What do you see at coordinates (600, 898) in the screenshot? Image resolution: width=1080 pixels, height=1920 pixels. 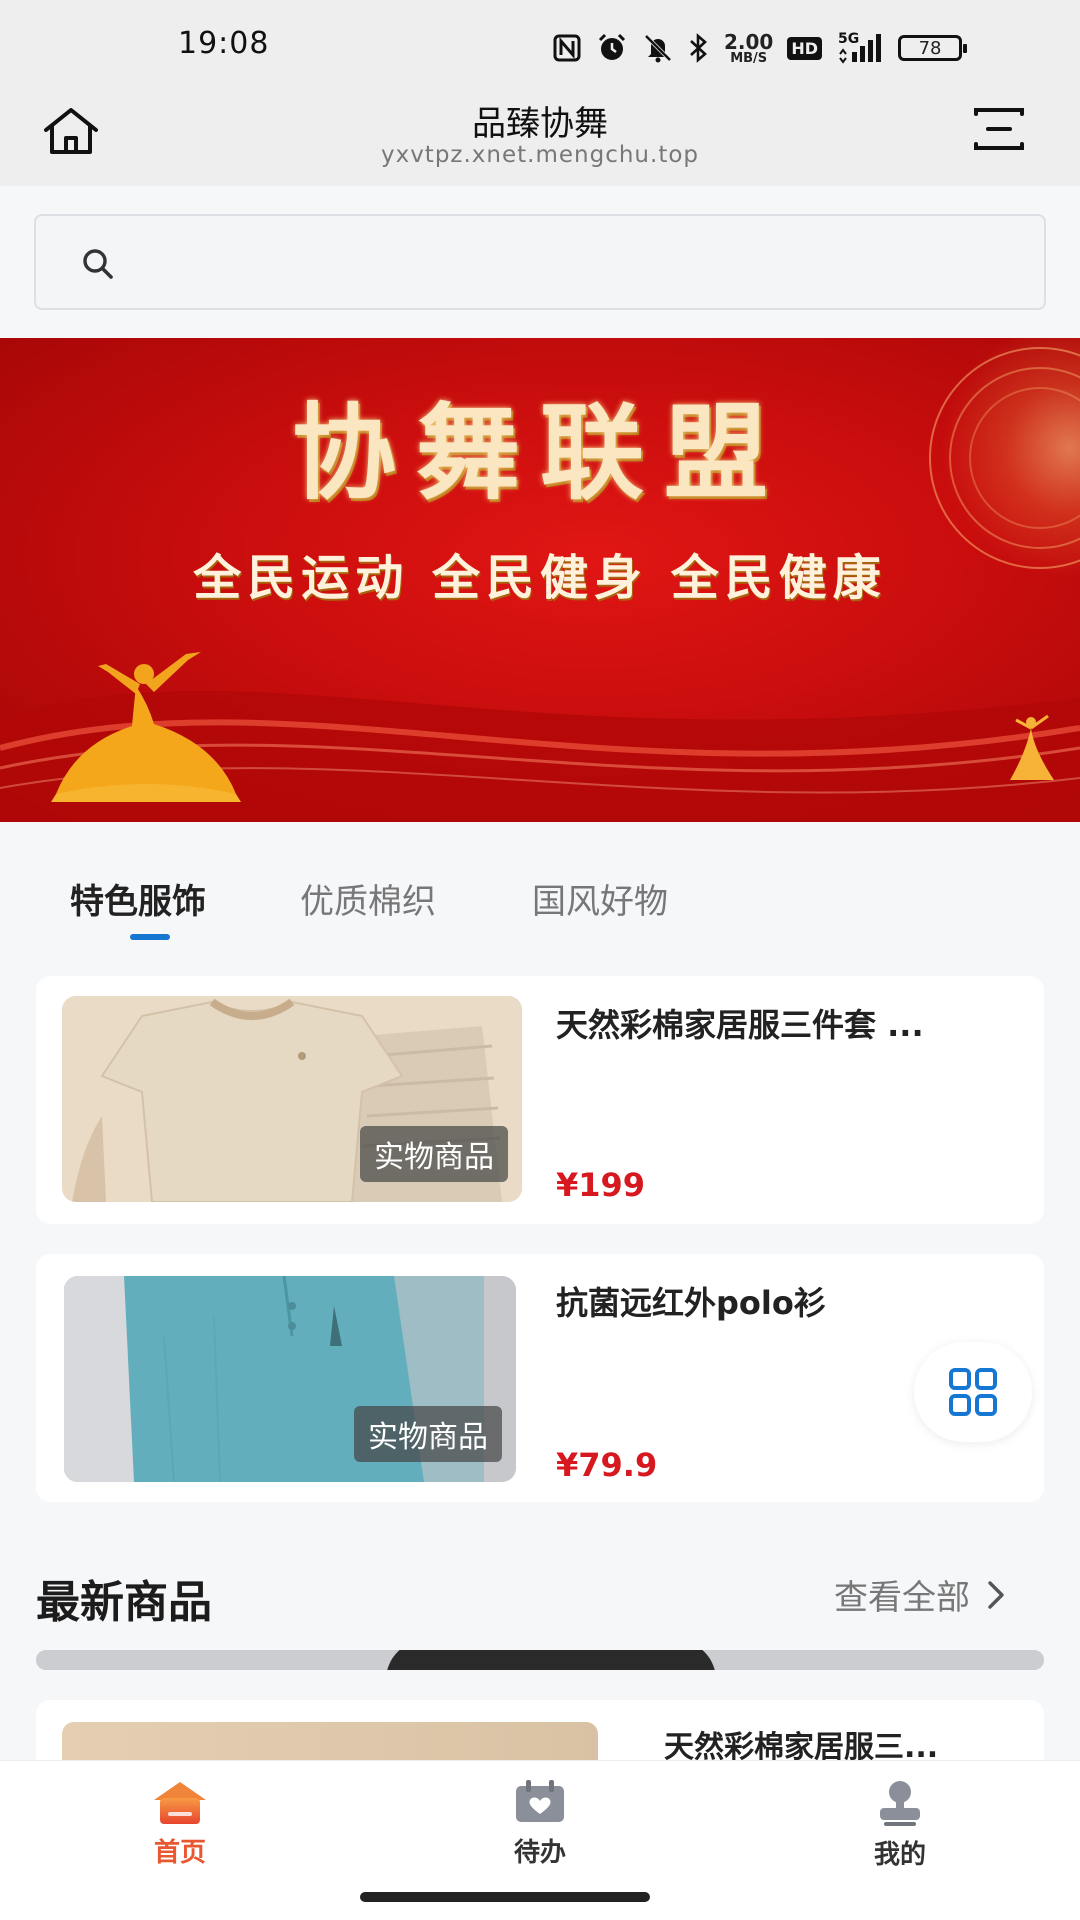 I see `tab-national-style: 国风好物` at bounding box center [600, 898].